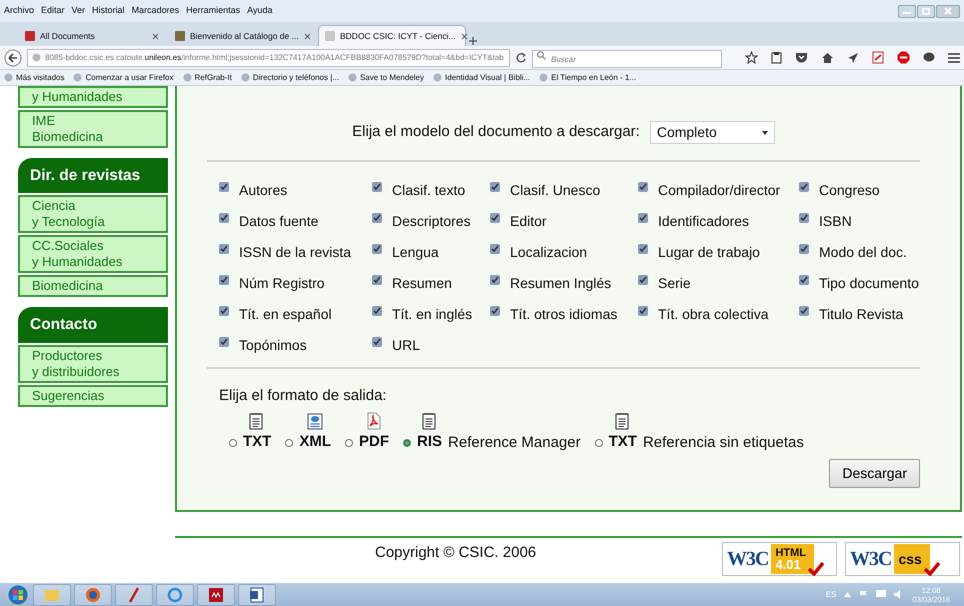  What do you see at coordinates (93, 395) in the screenshot?
I see `sidebar-link: Sugerencias` at bounding box center [93, 395].